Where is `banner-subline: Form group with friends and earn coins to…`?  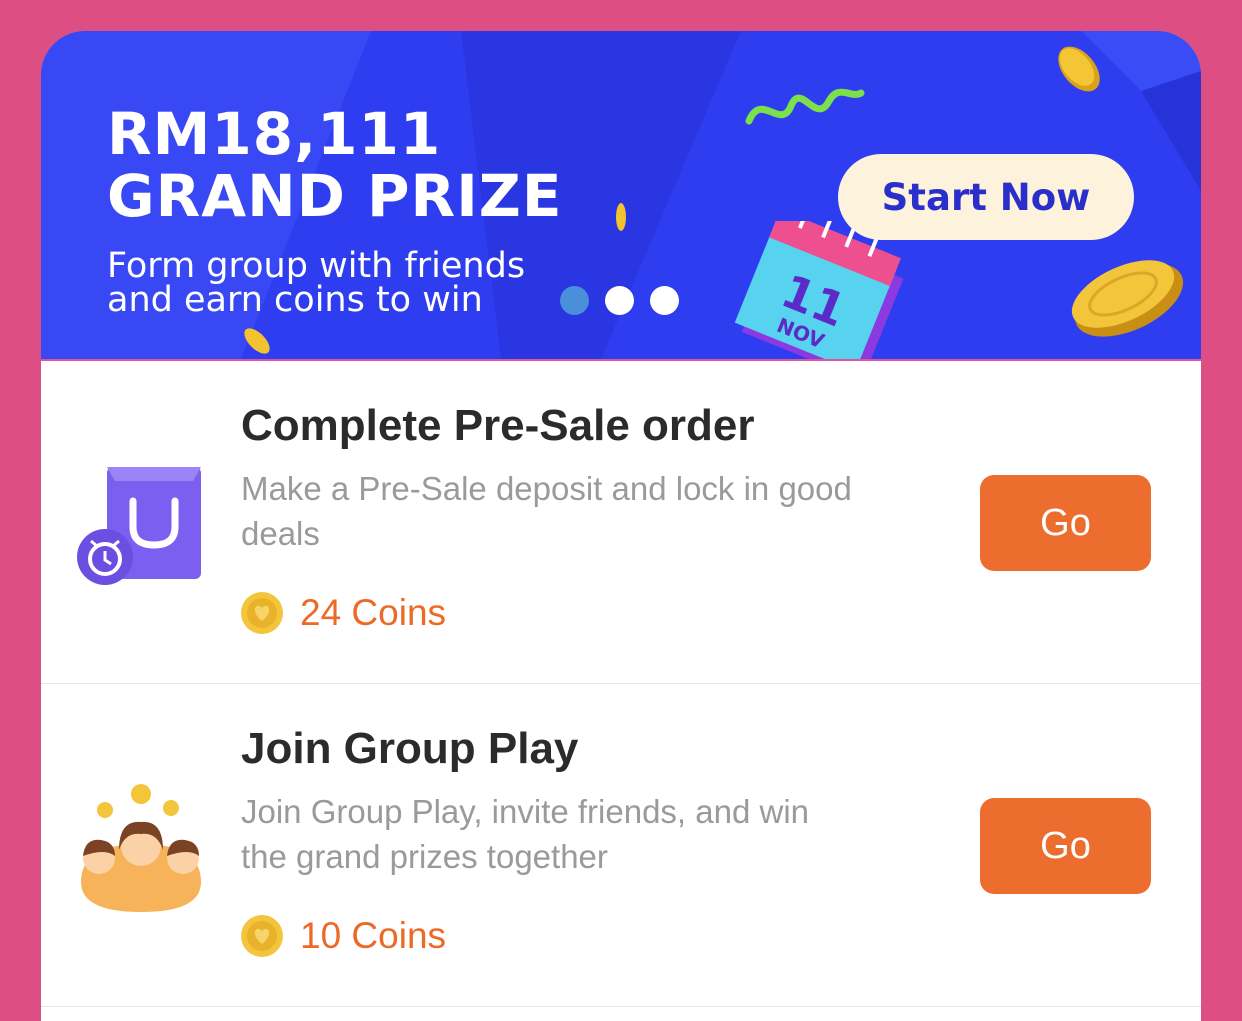
banner-subline: Form group with friends and earn coins to… is located at coordinates (316, 283).